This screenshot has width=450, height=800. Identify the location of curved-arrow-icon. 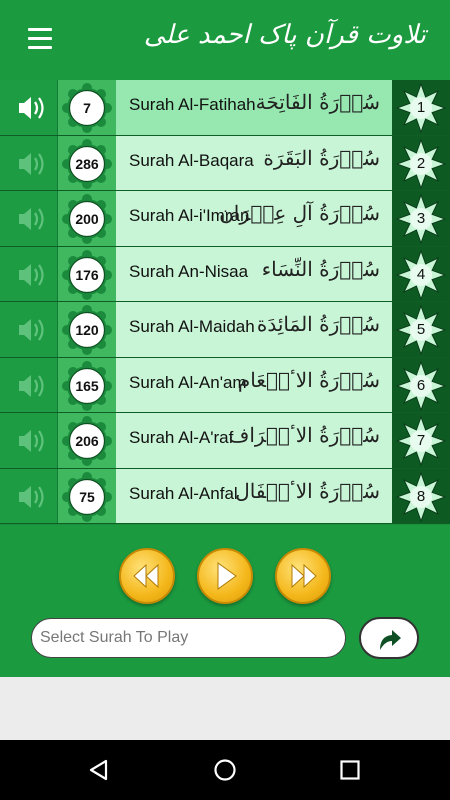
(390, 640).